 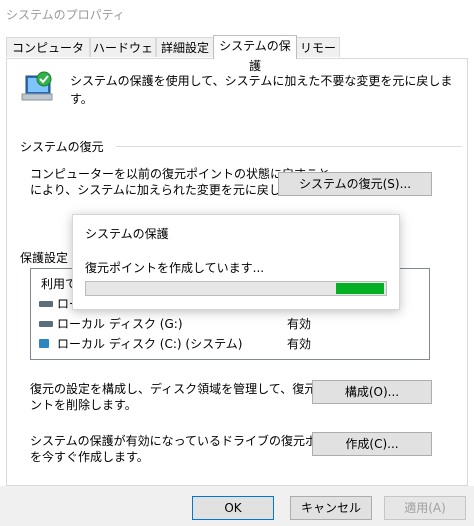 I want to click on tab-remote: リモート, so click(x=318, y=56).